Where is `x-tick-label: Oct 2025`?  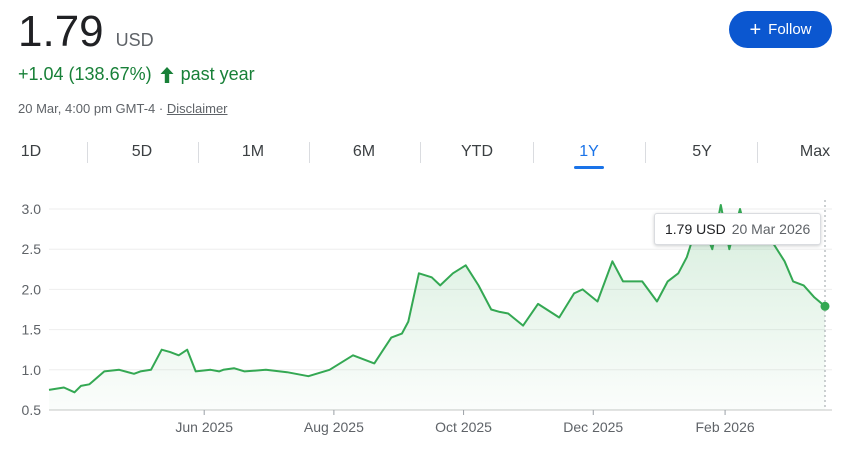
x-tick-label: Oct 2025 is located at coordinates (463, 427).